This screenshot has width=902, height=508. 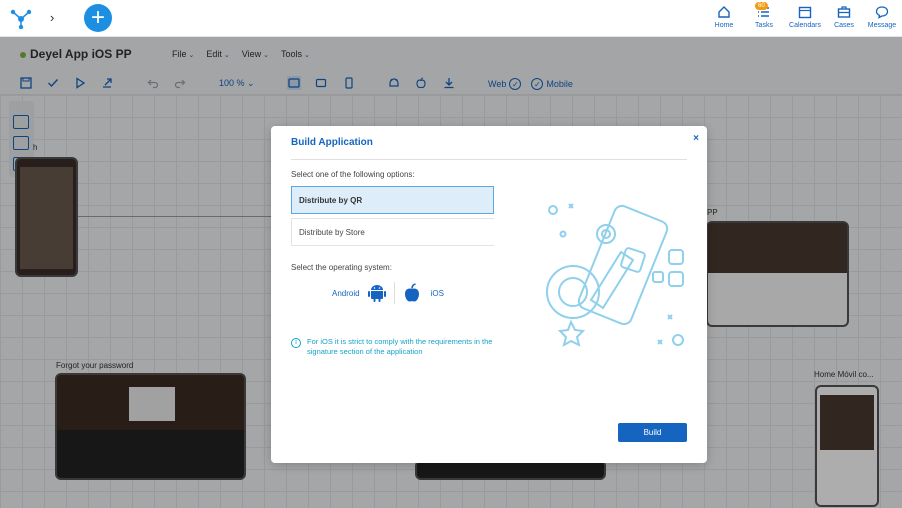 I want to click on android-label: Android, so click(x=346, y=293).